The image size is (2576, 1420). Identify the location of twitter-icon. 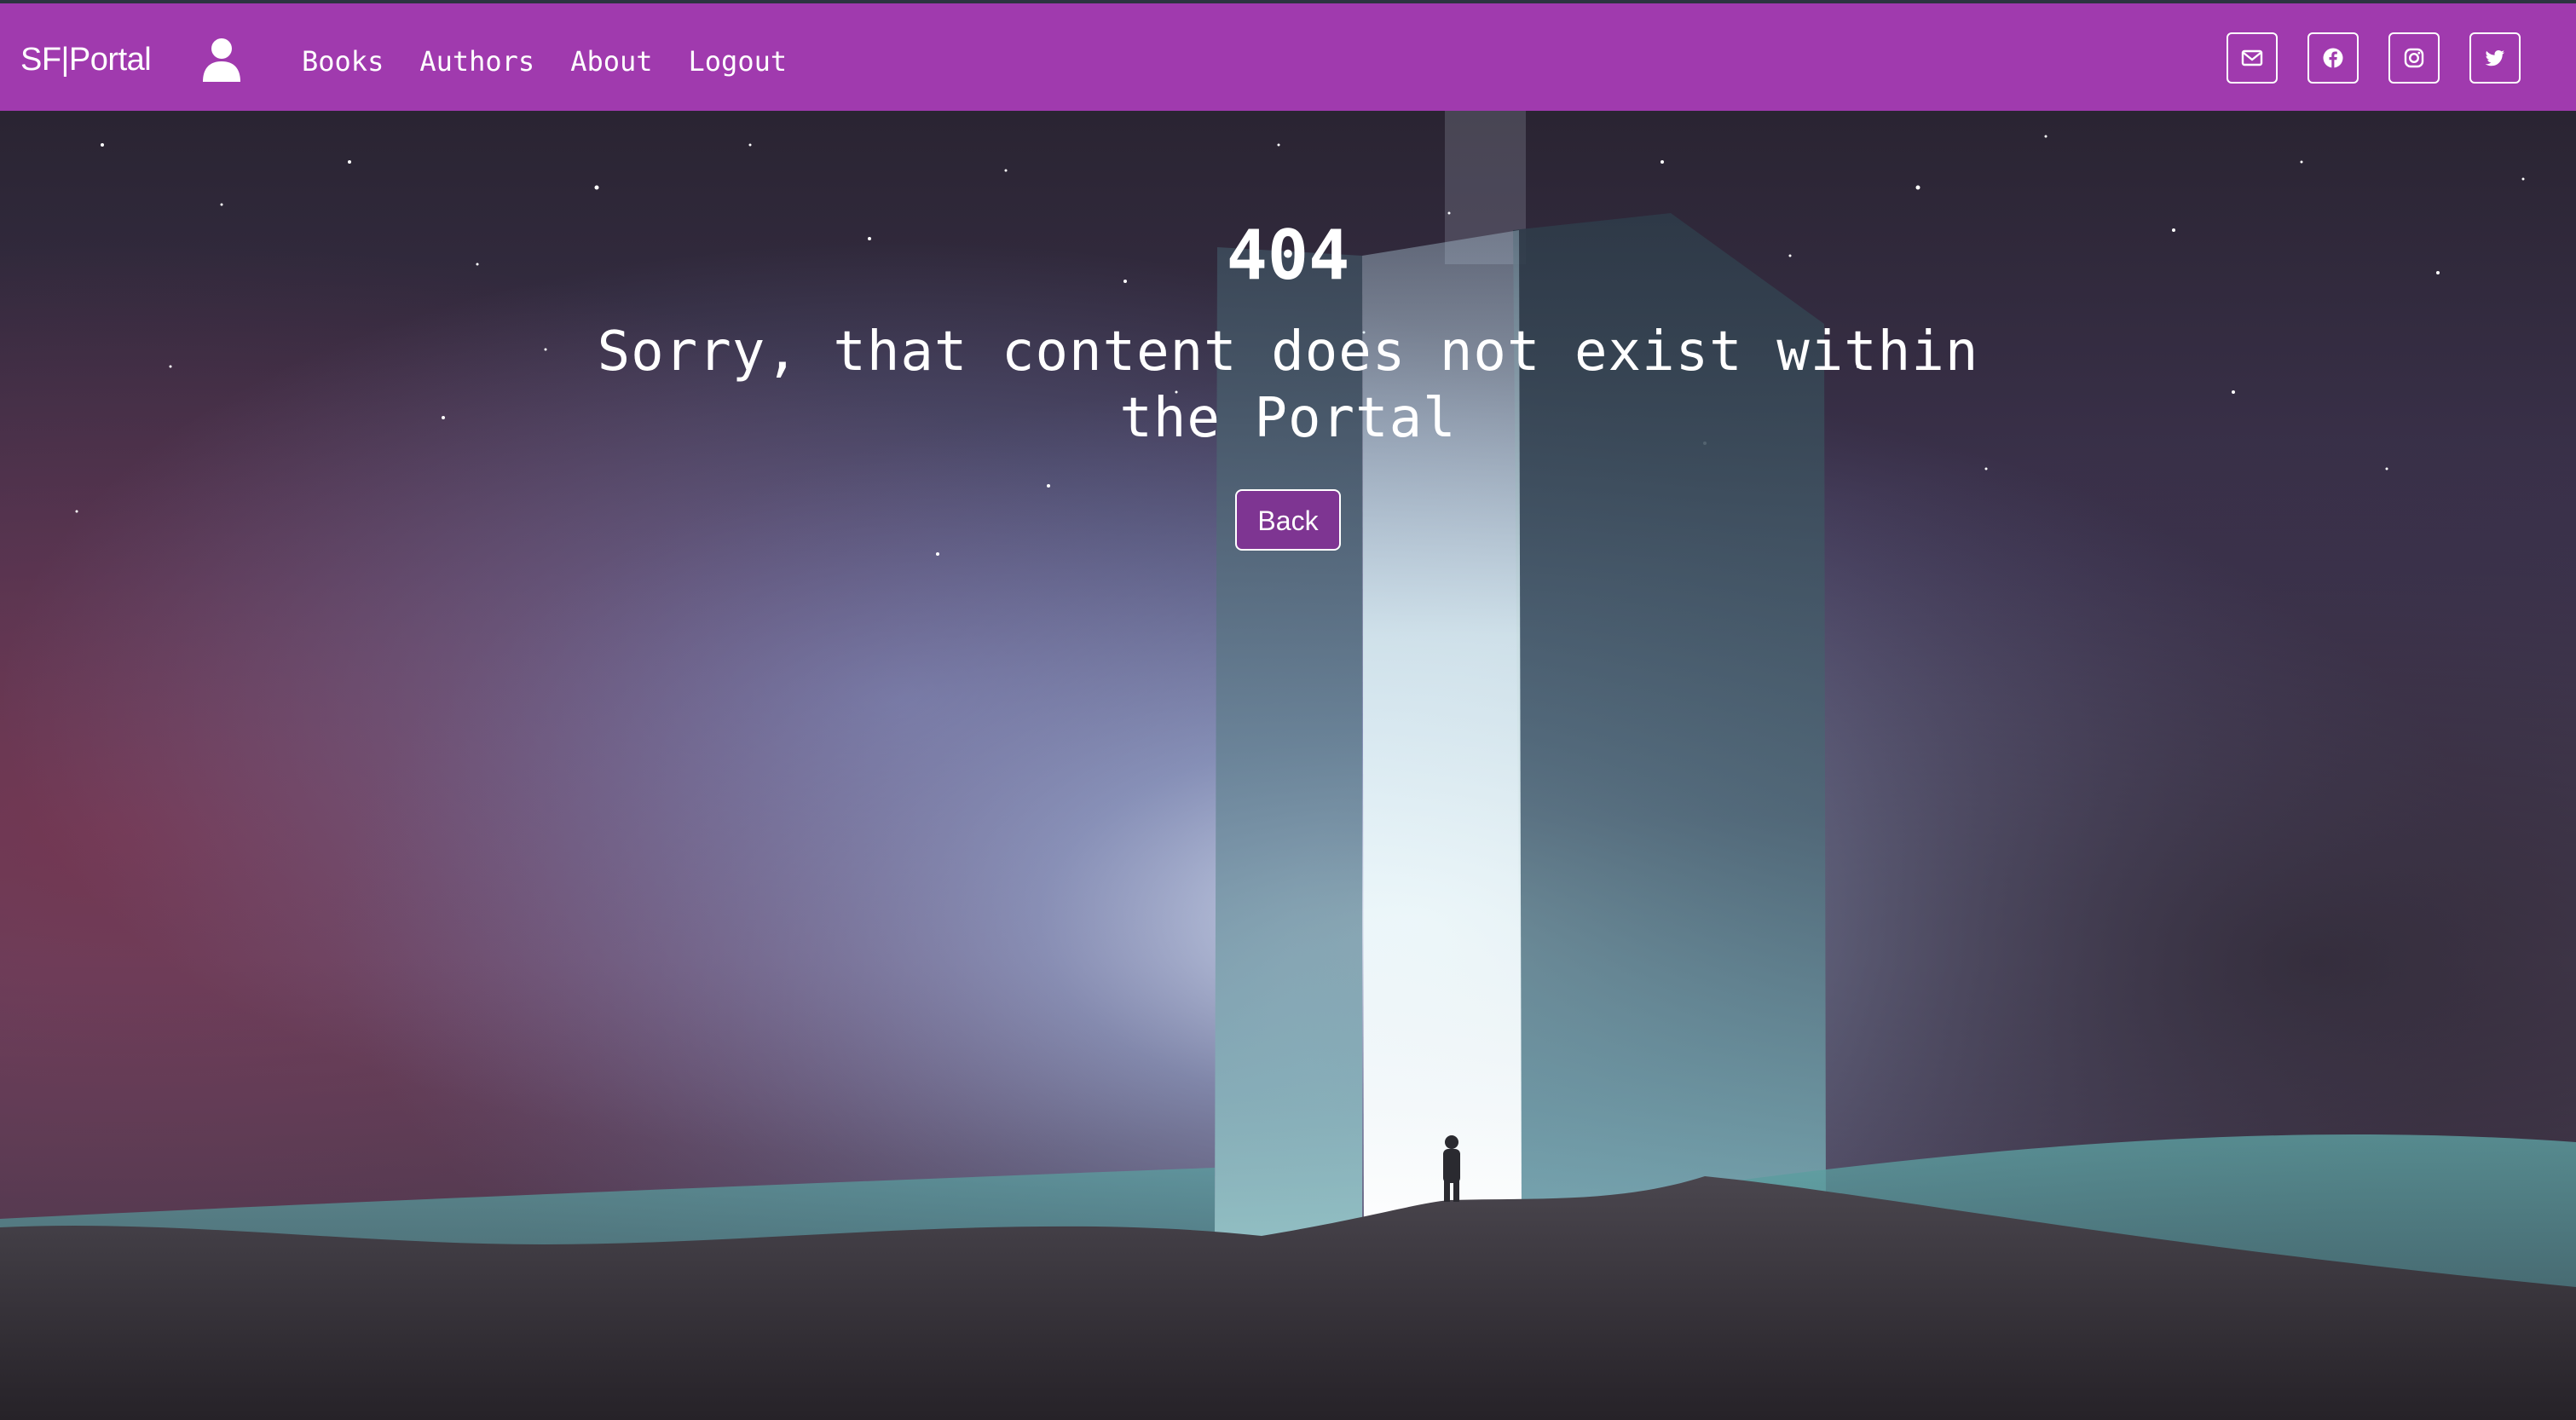
(2494, 58).